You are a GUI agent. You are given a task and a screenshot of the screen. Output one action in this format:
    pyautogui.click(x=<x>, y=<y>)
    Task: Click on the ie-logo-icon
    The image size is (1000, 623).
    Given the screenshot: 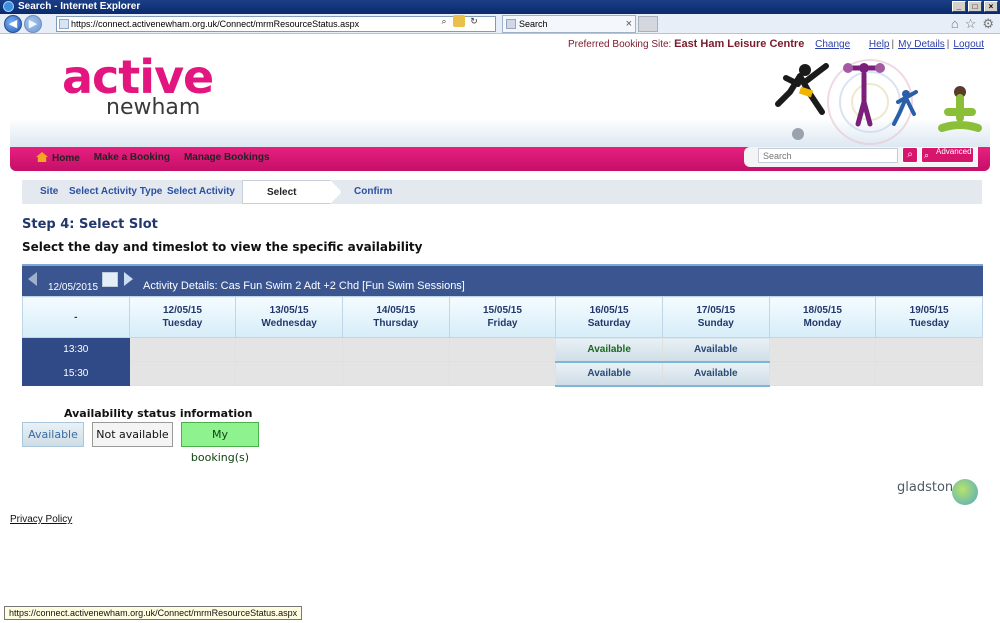 What is the action you would take?
    pyautogui.click(x=8, y=6)
    